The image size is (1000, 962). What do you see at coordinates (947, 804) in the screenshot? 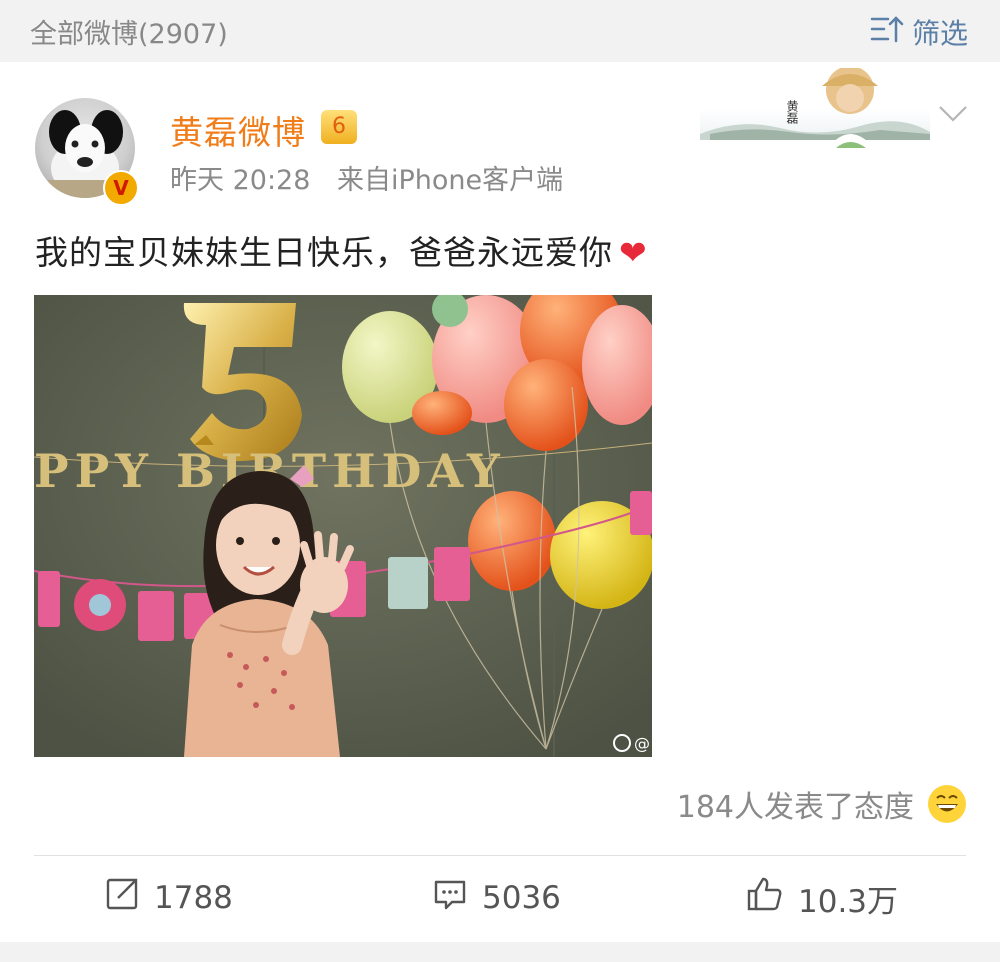
I see `laughing-emoji-icon` at bounding box center [947, 804].